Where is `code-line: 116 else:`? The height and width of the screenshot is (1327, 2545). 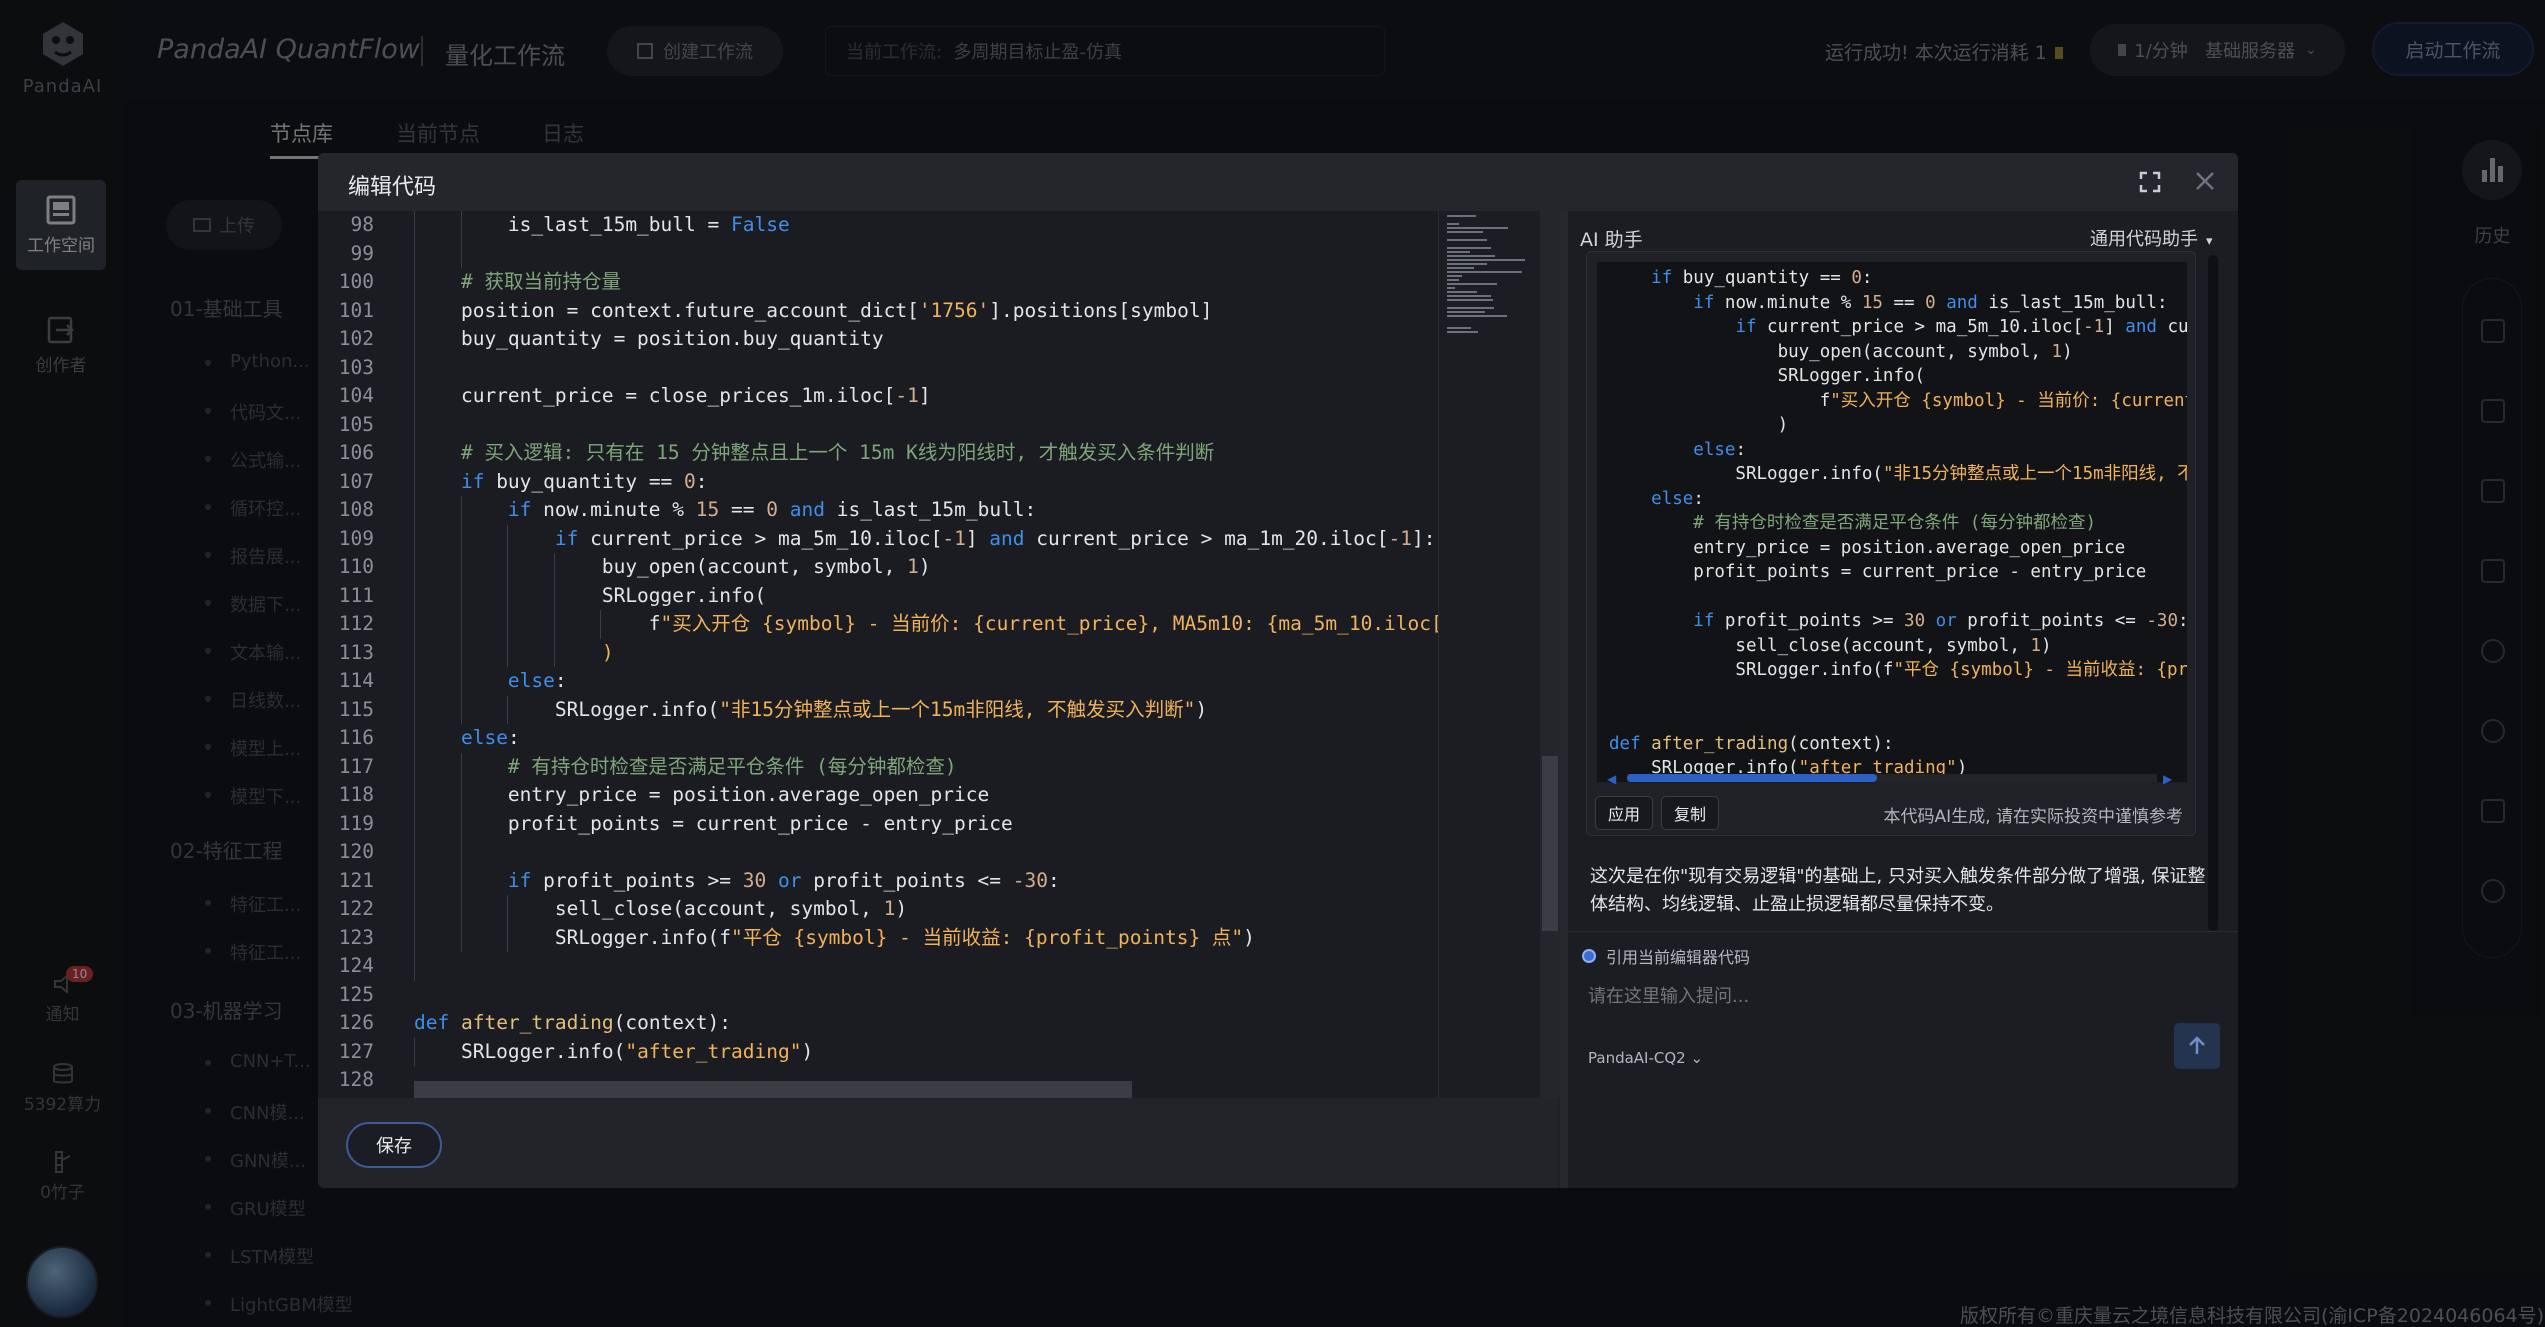 code-line: 116 else: is located at coordinates (878, 738).